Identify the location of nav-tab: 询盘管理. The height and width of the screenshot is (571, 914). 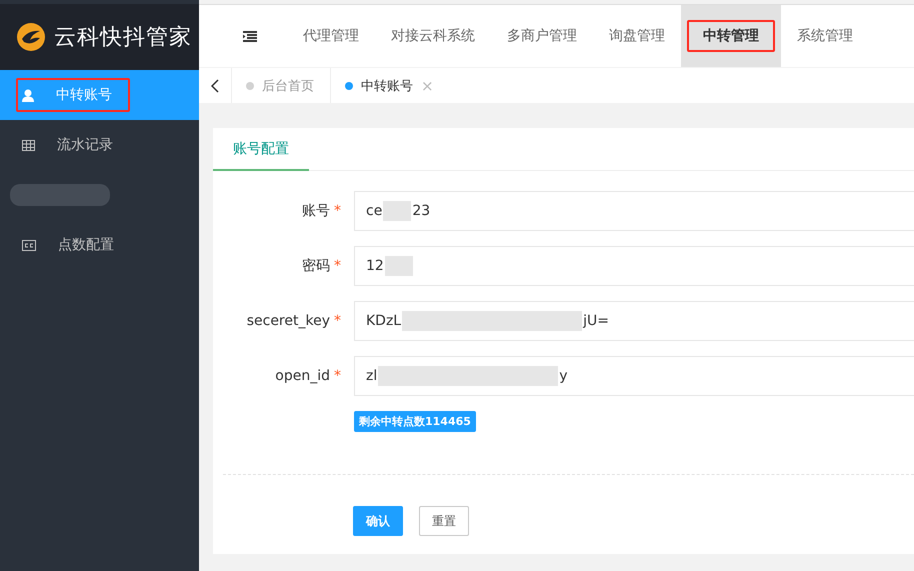
(637, 36).